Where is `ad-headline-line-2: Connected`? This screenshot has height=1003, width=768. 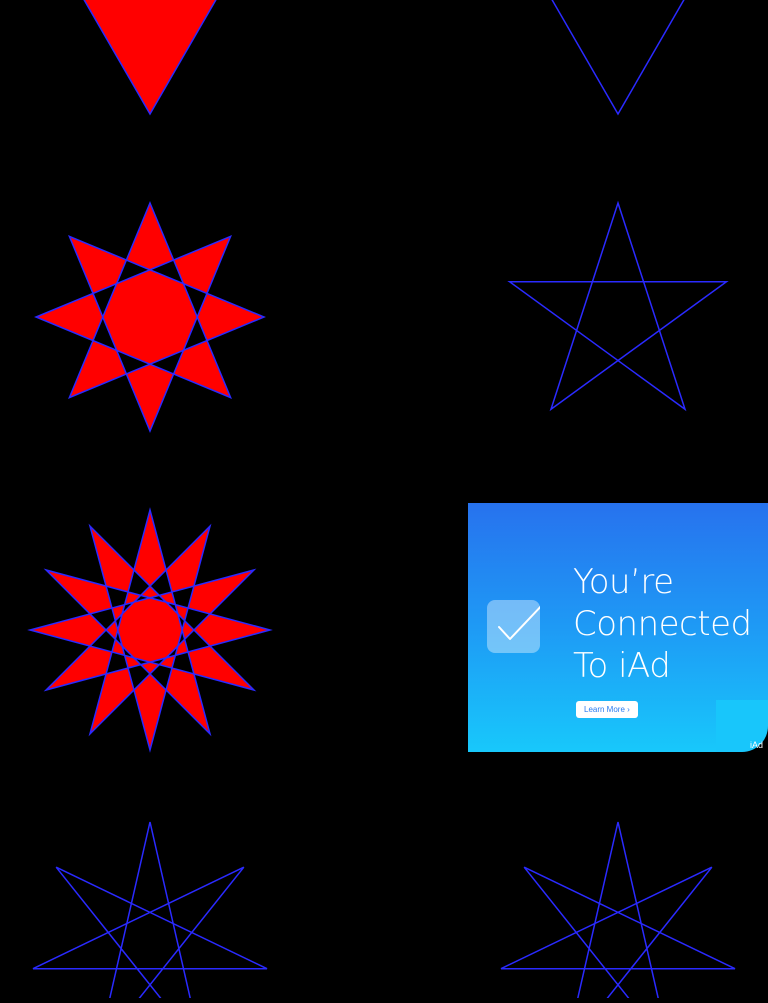 ad-headline-line-2: Connected is located at coordinates (662, 624).